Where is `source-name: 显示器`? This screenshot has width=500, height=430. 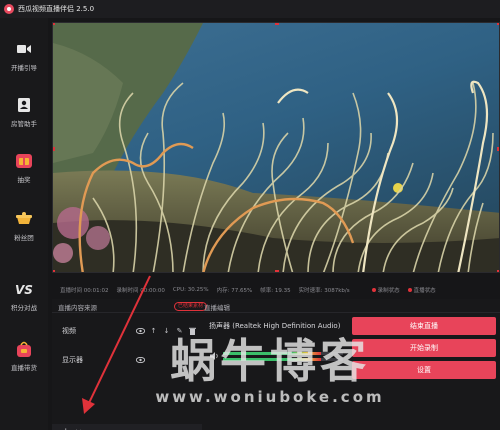 source-name: 显示器 is located at coordinates (72, 360).